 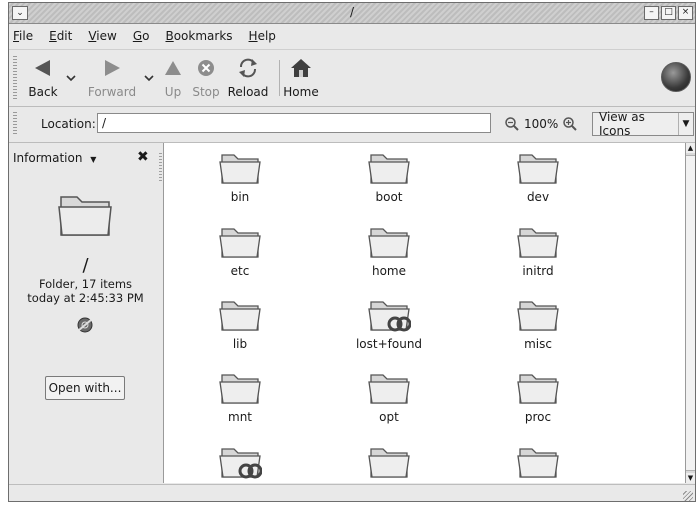 What do you see at coordinates (248, 92) in the screenshot?
I see `reload-label: Reload` at bounding box center [248, 92].